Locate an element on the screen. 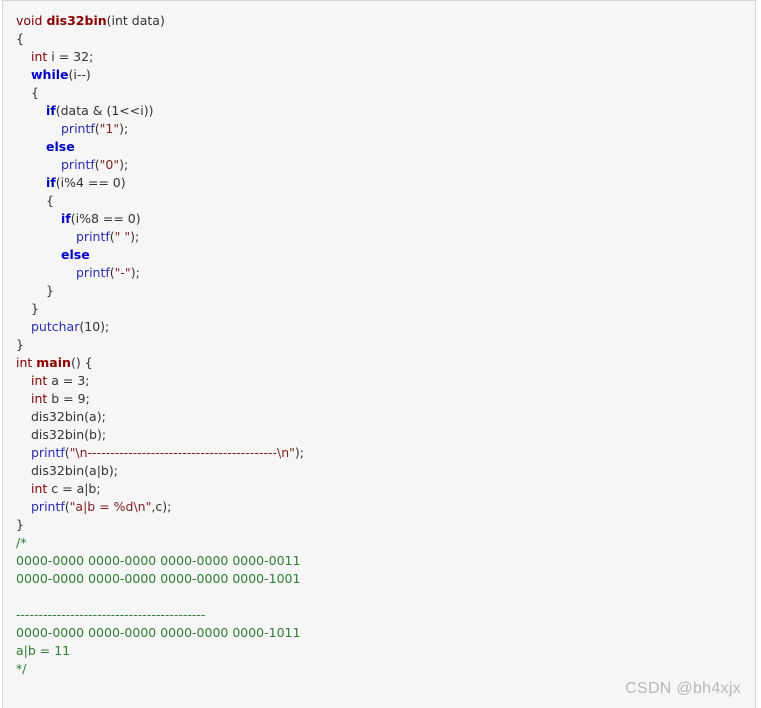  code-token: 0000-0000 0000-0000 0000-0000 0000-1001 is located at coordinates (158, 578).